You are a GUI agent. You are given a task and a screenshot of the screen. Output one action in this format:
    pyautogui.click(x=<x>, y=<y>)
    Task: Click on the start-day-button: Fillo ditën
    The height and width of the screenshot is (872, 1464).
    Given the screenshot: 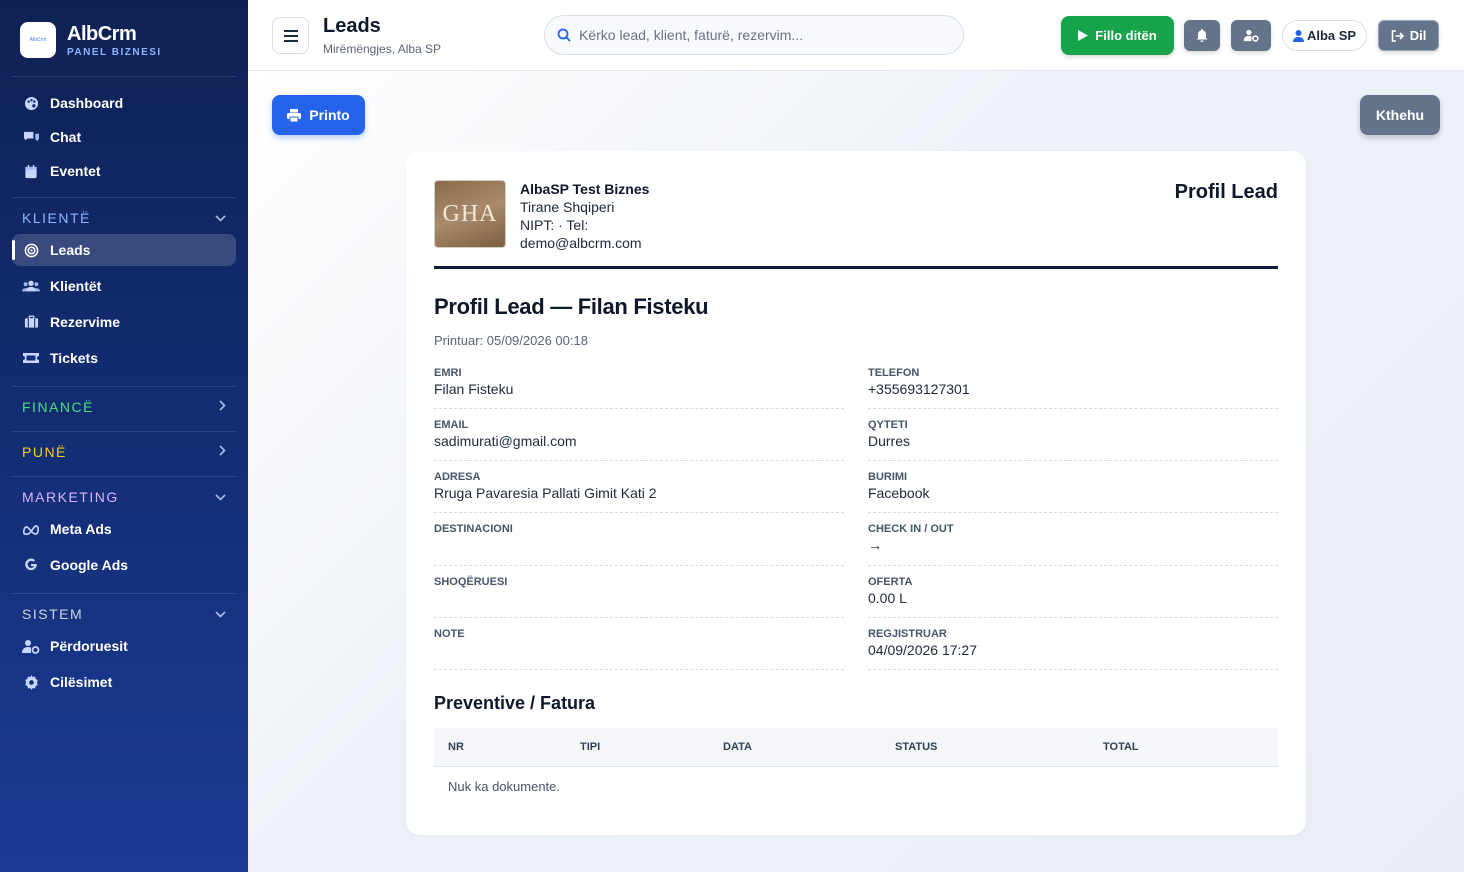 What is the action you would take?
    pyautogui.click(x=1117, y=35)
    